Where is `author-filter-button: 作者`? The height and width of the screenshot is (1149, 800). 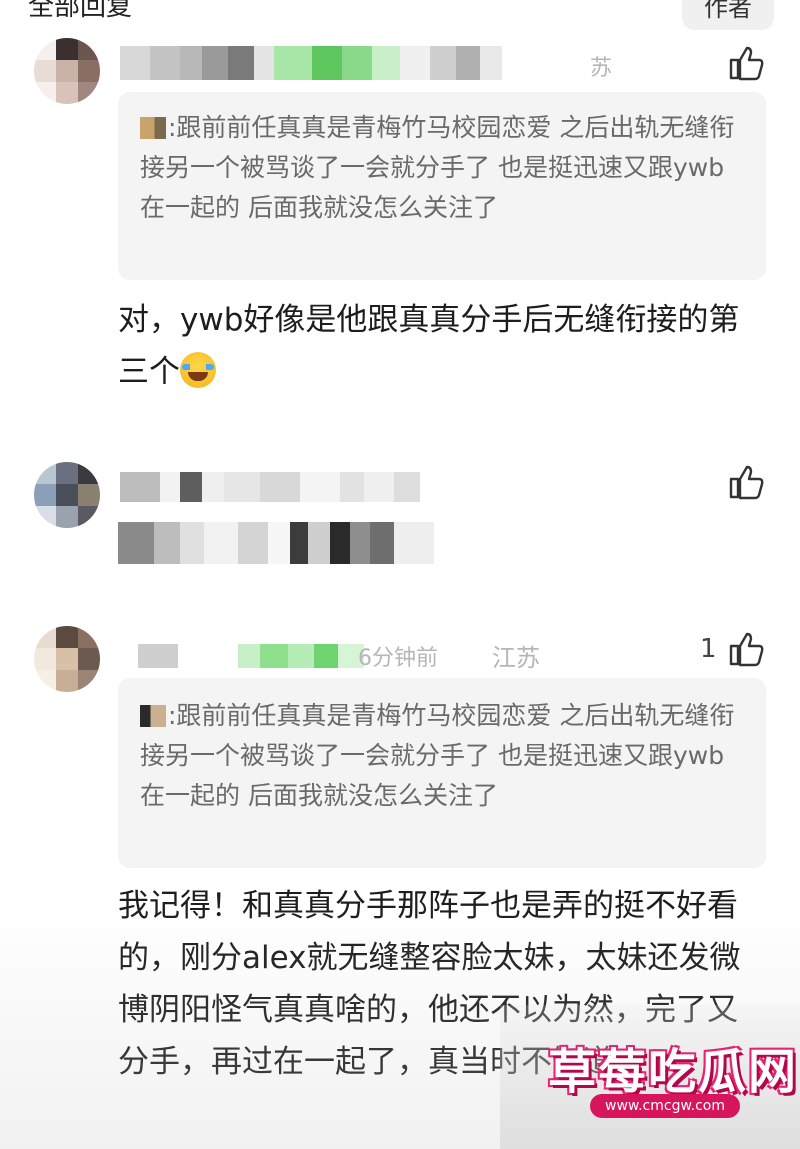 author-filter-button: 作者 is located at coordinates (728, 15).